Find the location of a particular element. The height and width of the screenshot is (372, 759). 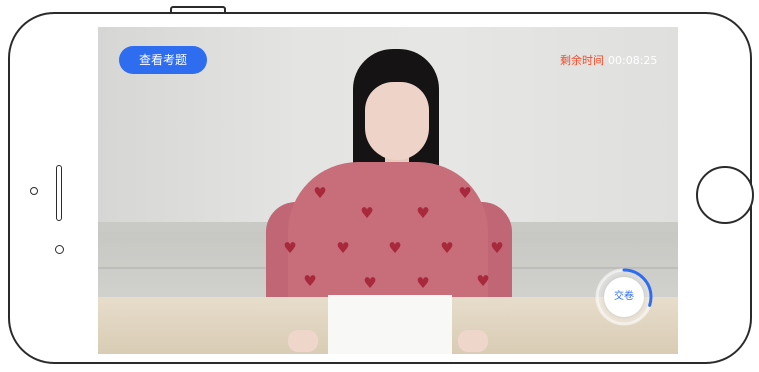

speaker-slot is located at coordinates (59, 193).